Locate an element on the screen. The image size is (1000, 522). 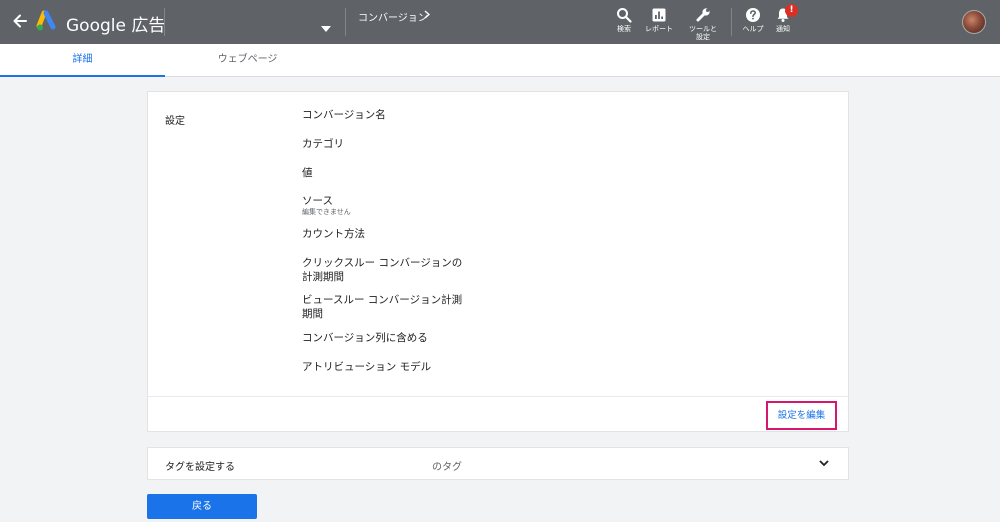
field-label: ソース is located at coordinates (317, 201).